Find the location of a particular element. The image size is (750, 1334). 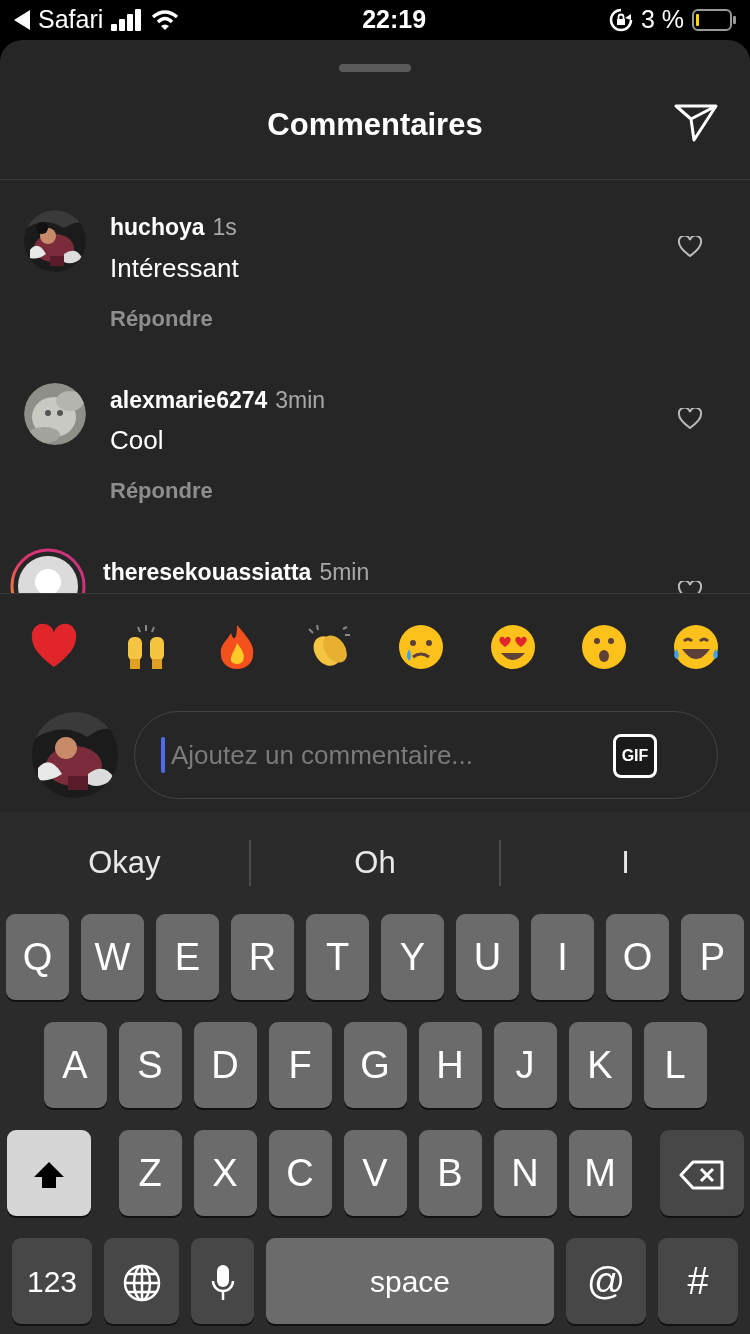

back-icon is located at coordinates (22, 20).